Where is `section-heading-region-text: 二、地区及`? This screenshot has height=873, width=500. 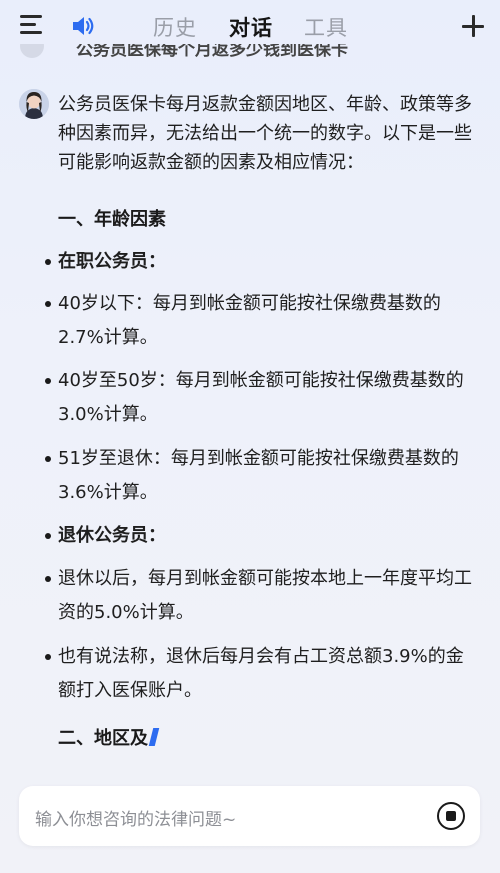 section-heading-region-text: 二、地区及 is located at coordinates (103, 738).